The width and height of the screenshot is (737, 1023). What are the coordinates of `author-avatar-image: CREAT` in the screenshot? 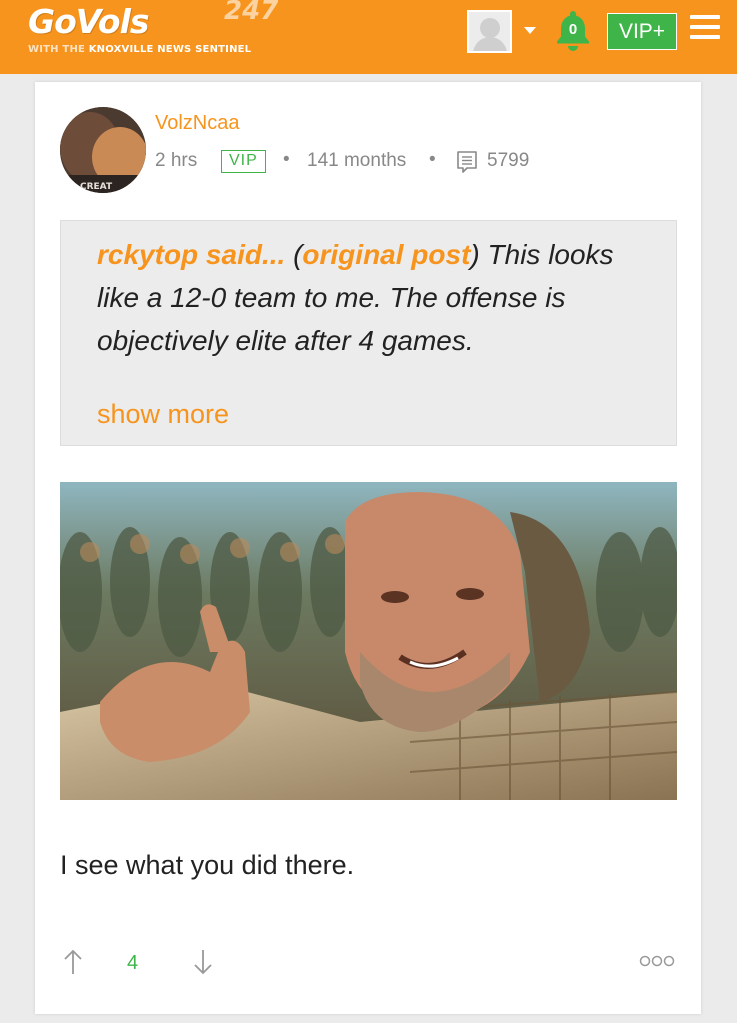 It's located at (103, 150).